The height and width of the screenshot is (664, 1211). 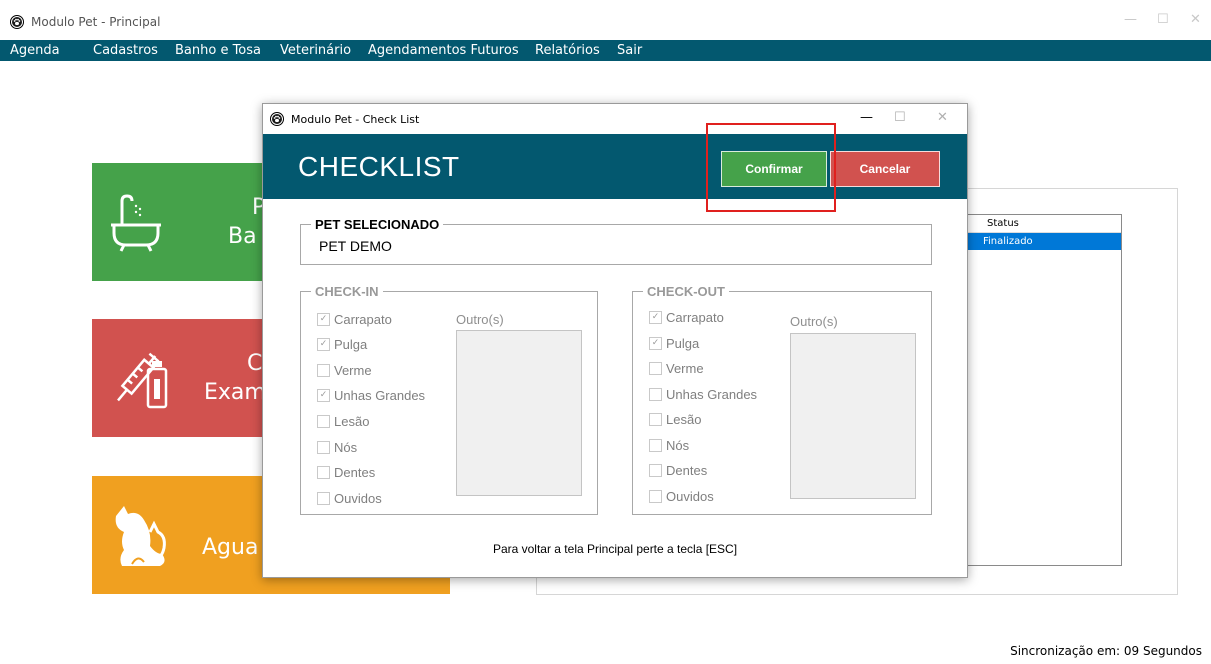 What do you see at coordinates (480, 319) in the screenshot?
I see `checkin-others-label: Outro(s)` at bounding box center [480, 319].